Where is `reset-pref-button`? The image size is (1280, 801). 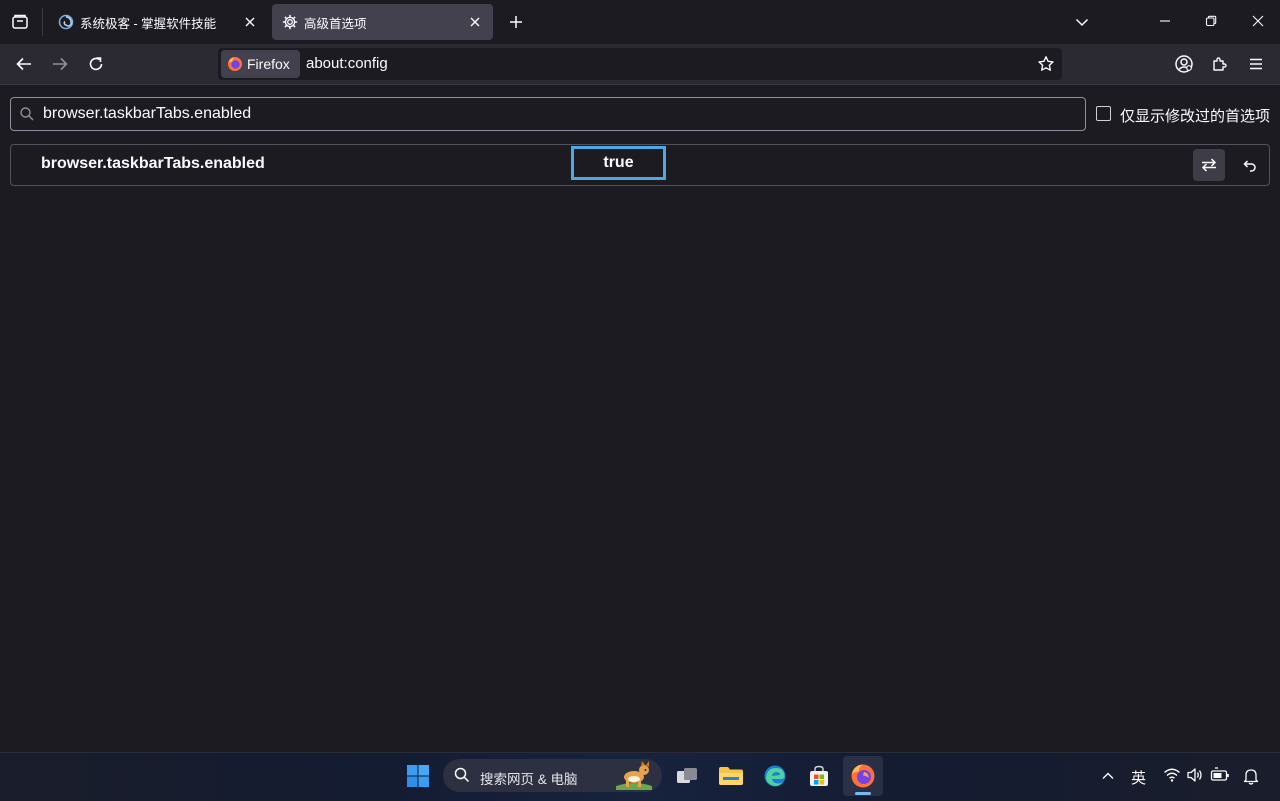
reset-pref-button is located at coordinates (1249, 165).